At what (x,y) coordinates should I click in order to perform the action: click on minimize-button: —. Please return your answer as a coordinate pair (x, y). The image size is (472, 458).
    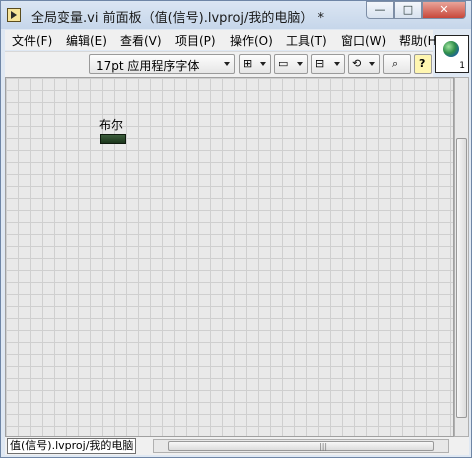
    Looking at the image, I should click on (380, 10).